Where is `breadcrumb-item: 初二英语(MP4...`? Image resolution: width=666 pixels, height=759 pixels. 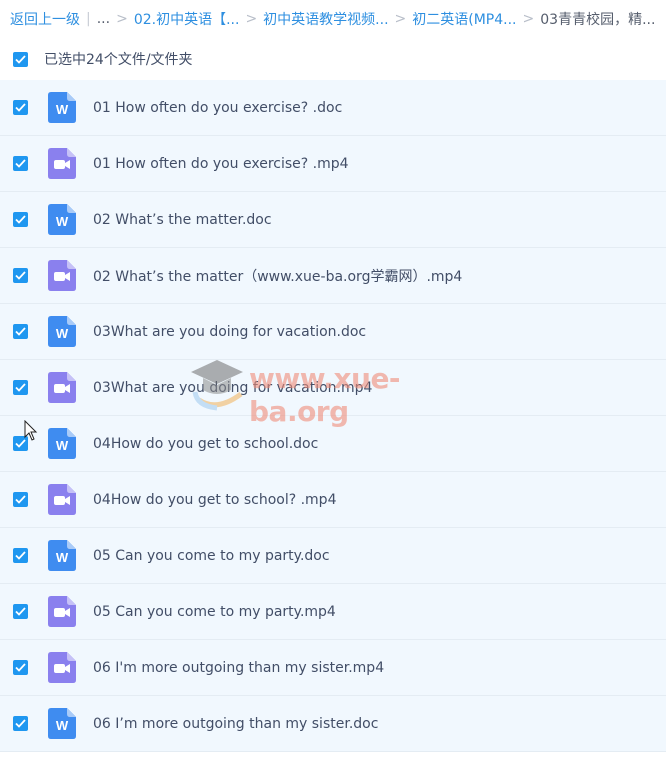 breadcrumb-item: 初二英语(MP4... is located at coordinates (464, 19).